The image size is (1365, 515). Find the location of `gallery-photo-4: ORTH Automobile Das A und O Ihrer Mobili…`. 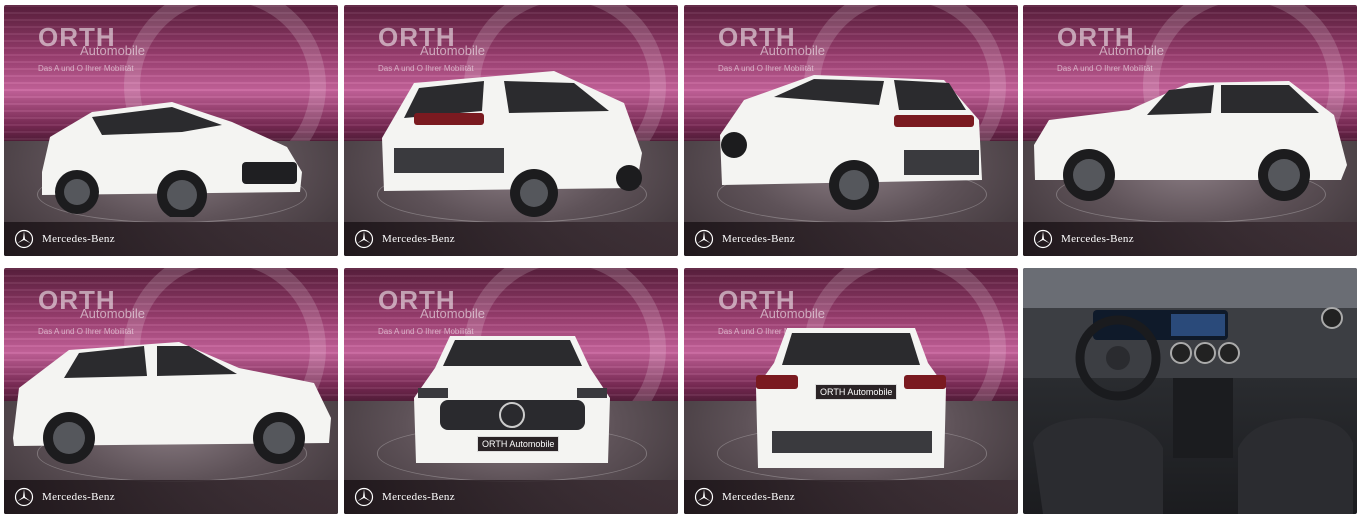

gallery-photo-4: ORTH Automobile Das A und O Ihrer Mobili… is located at coordinates (1190, 130).